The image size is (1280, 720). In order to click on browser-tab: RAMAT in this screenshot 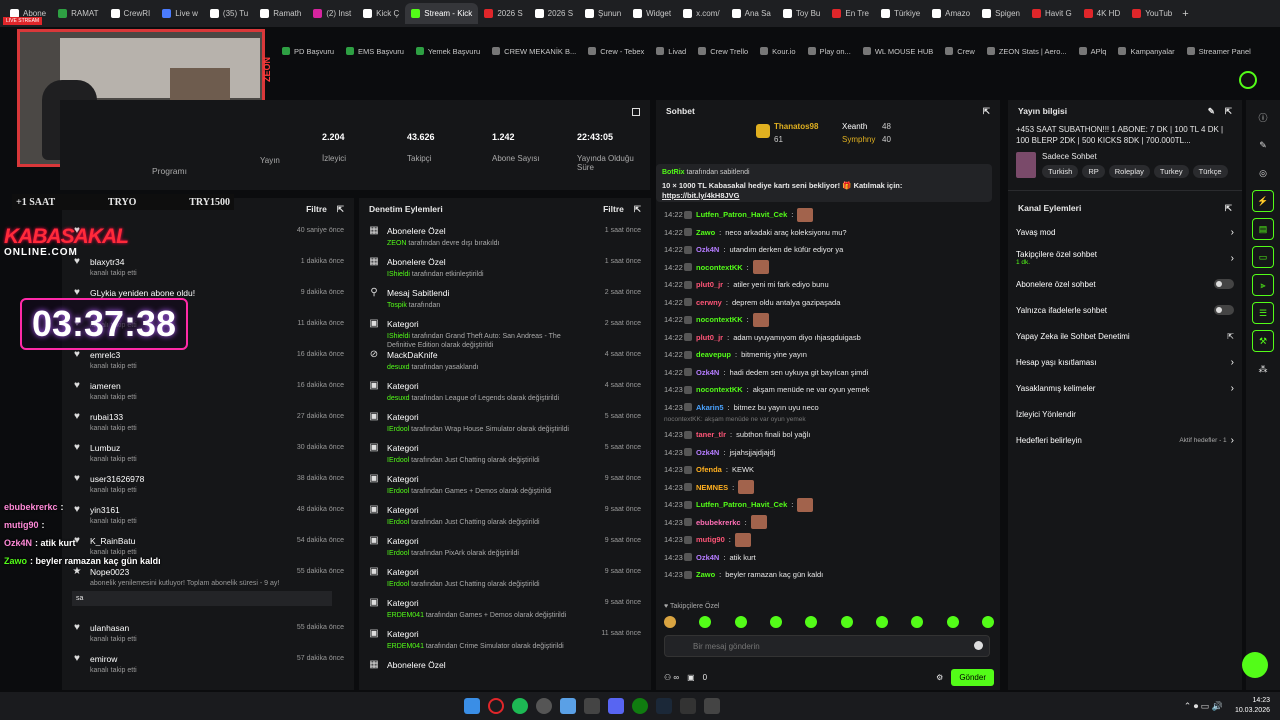, I will do `click(78, 13)`.